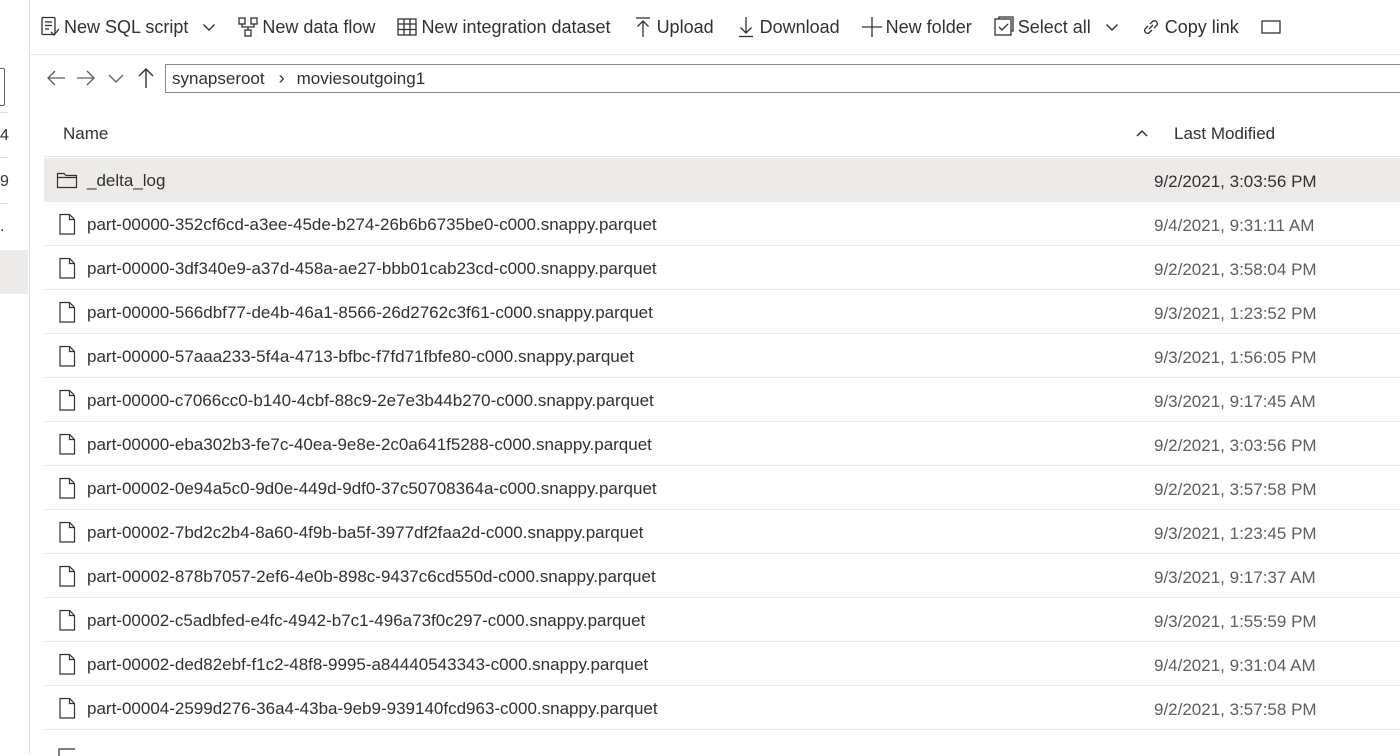 The height and width of the screenshot is (756, 1400). What do you see at coordinates (1235, 357) in the screenshot?
I see `row-last-modified: 9/3/2021, 1:56:05 PM` at bounding box center [1235, 357].